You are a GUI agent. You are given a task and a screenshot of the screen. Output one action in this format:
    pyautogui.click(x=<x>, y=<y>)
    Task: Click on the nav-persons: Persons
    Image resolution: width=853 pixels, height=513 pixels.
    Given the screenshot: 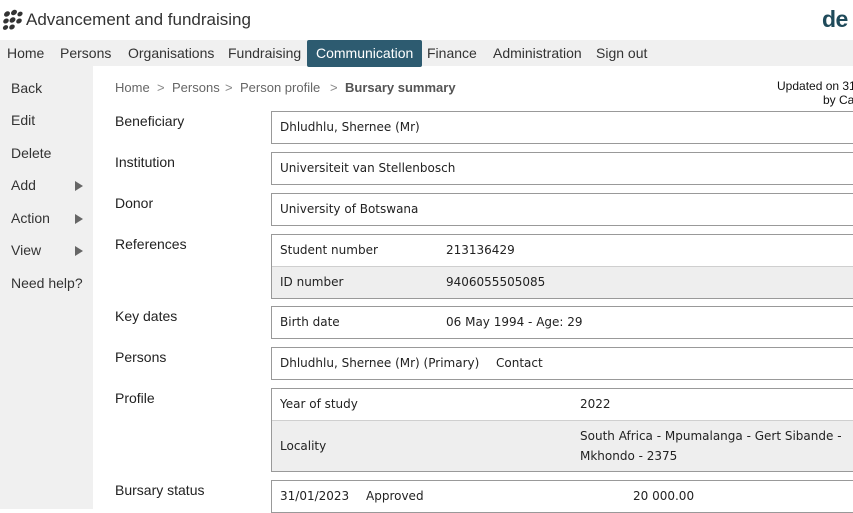 What is the action you would take?
    pyautogui.click(x=85, y=53)
    